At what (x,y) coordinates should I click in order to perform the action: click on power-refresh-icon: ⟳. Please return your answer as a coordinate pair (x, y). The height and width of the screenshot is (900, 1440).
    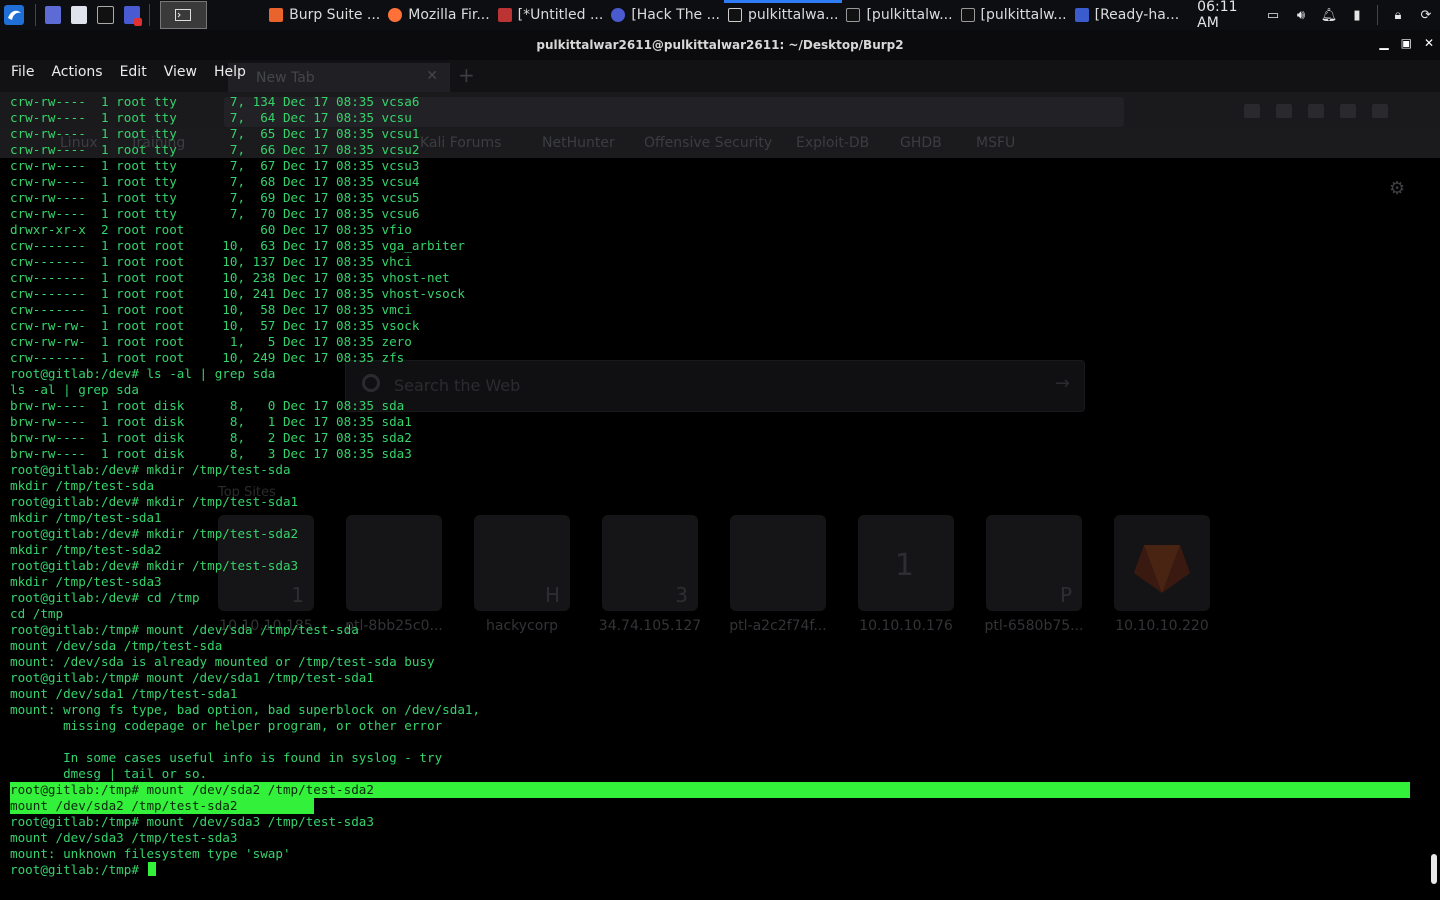
    Looking at the image, I should click on (1426, 15).